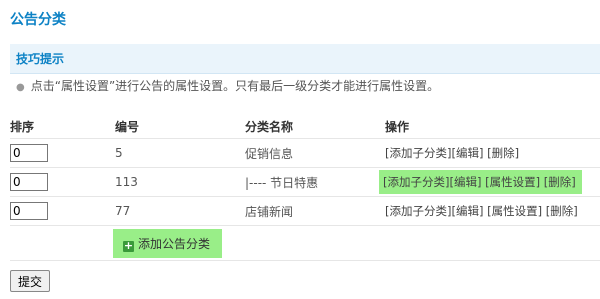 This screenshot has height=299, width=600. I want to click on row-number: 77, so click(180, 211).